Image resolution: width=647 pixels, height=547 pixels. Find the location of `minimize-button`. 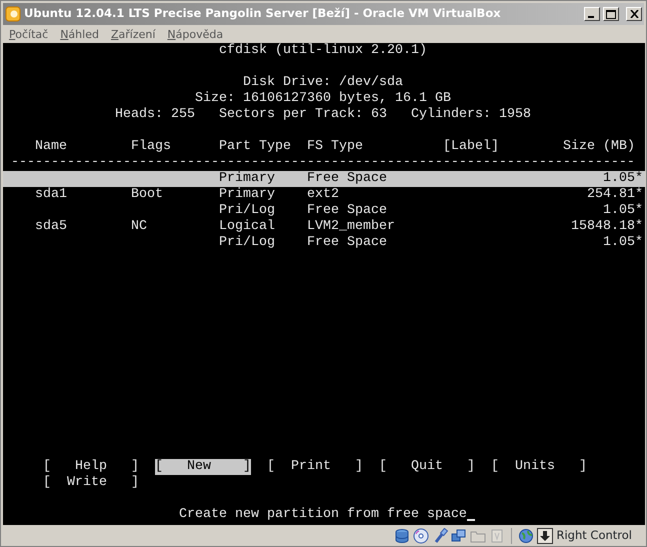

minimize-button is located at coordinates (592, 14).